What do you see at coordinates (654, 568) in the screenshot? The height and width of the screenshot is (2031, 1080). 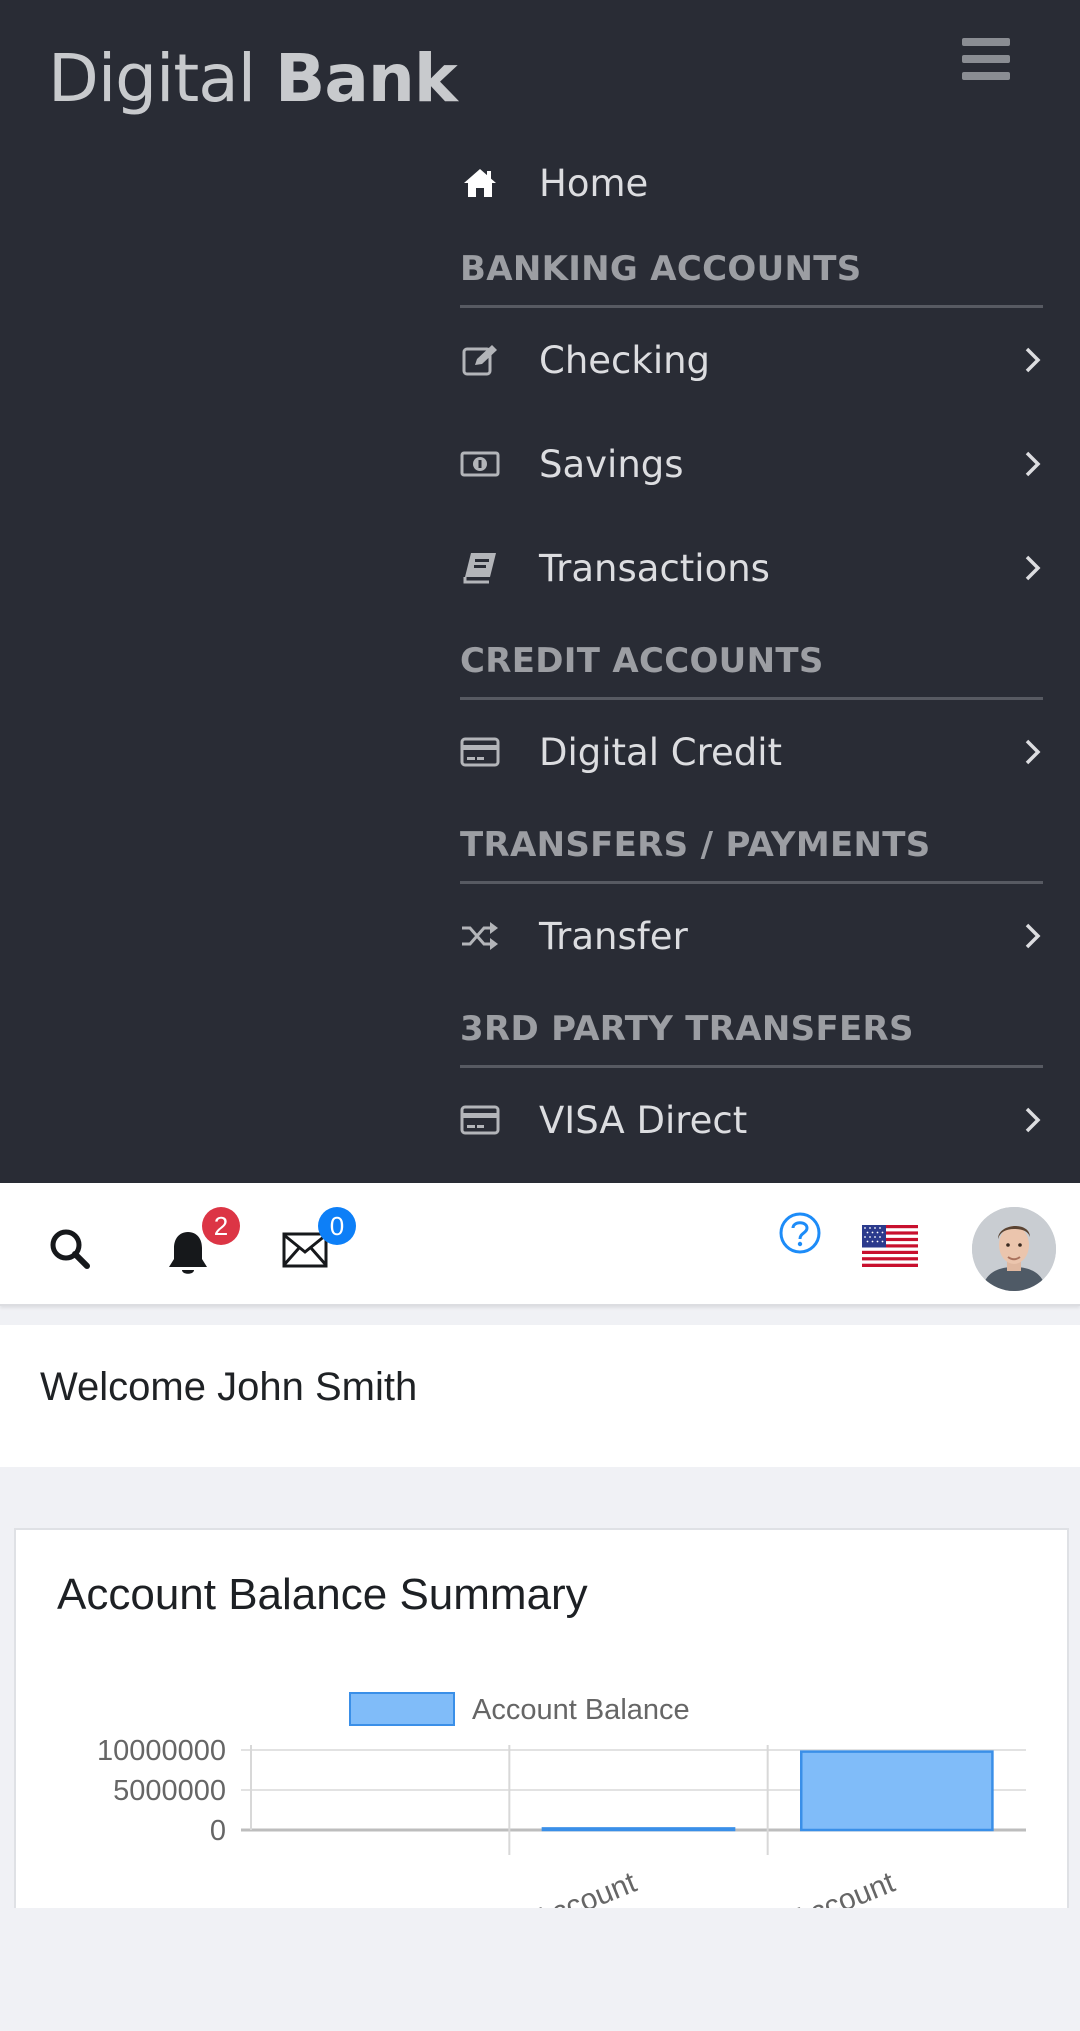 I see `sidebar-item-label: Transactions` at bounding box center [654, 568].